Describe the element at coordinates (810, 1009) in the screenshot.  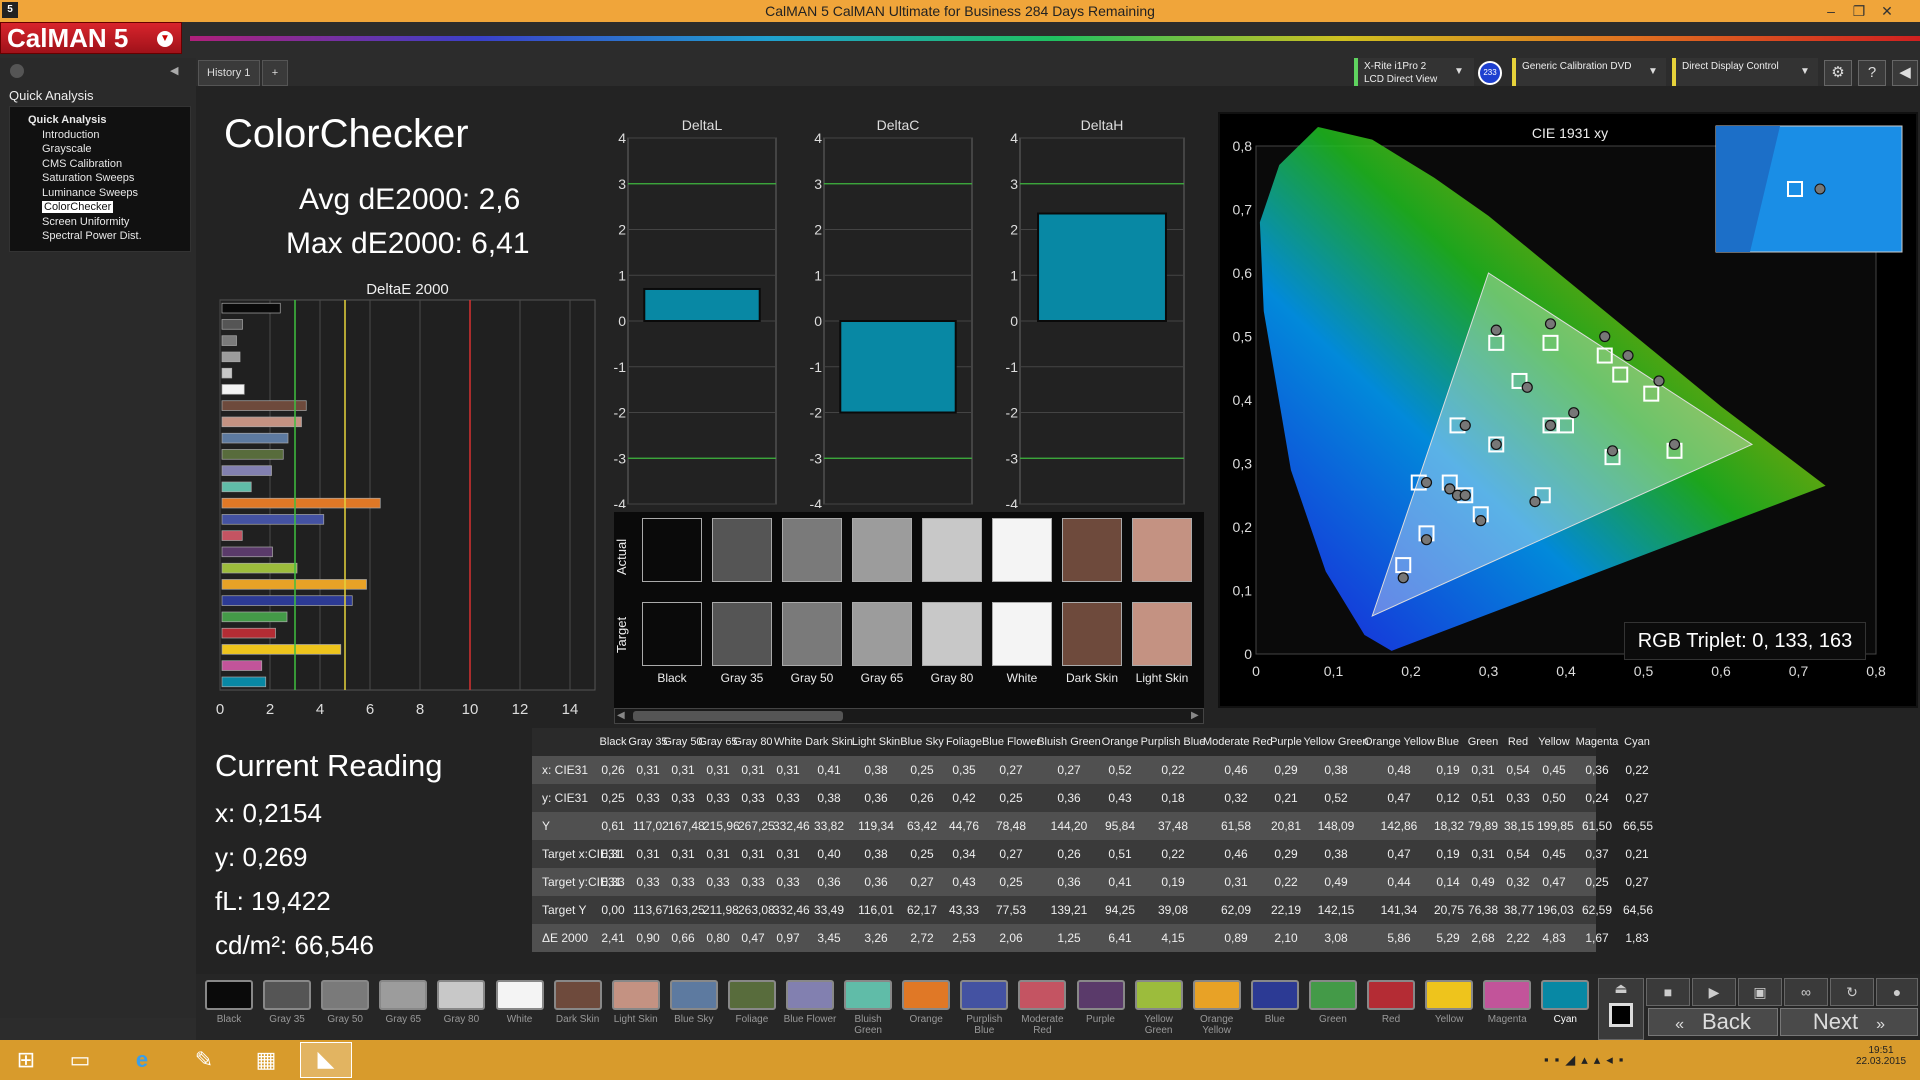
I see `swatch-button-blue-flower: Blue Flower` at that location.